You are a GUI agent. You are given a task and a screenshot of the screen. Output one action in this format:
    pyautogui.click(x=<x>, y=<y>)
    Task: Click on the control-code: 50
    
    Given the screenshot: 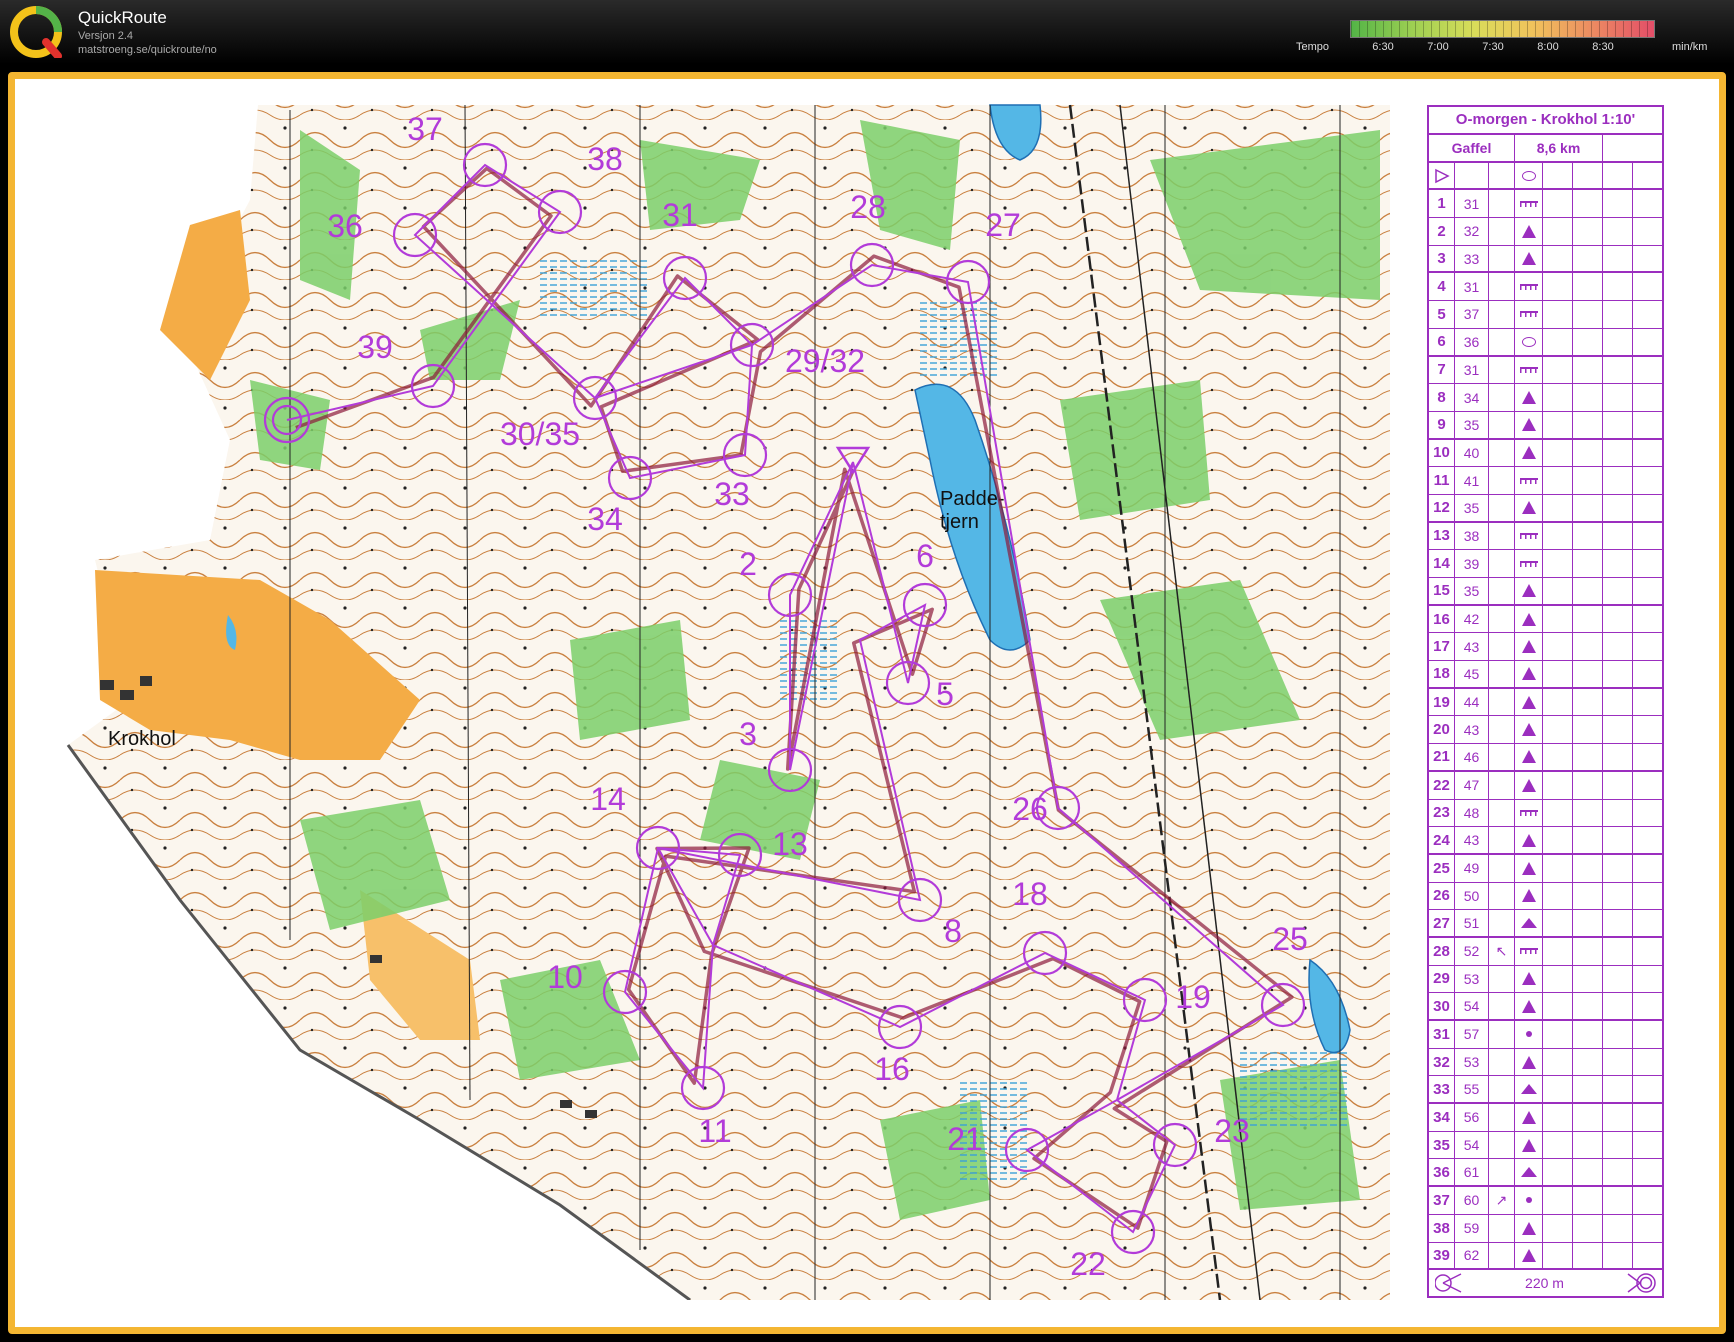 What is the action you would take?
    pyautogui.click(x=1472, y=896)
    